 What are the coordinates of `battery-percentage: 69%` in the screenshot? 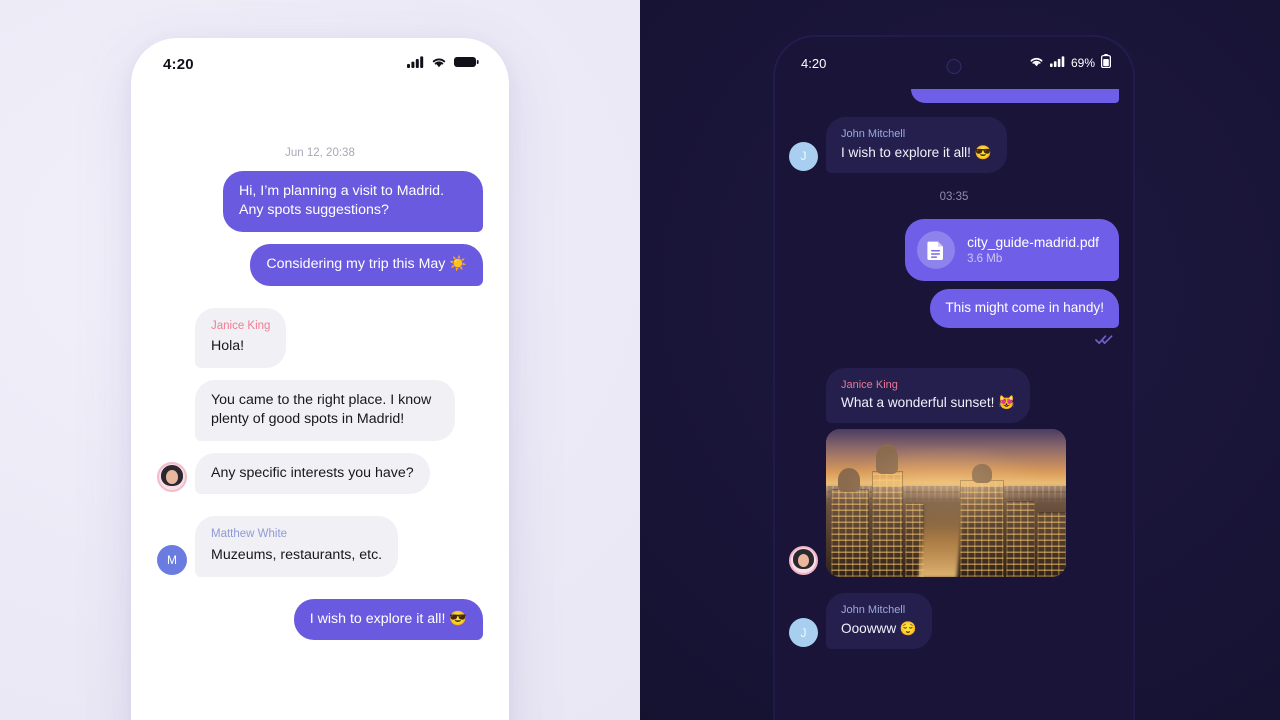 It's located at (1082, 63).